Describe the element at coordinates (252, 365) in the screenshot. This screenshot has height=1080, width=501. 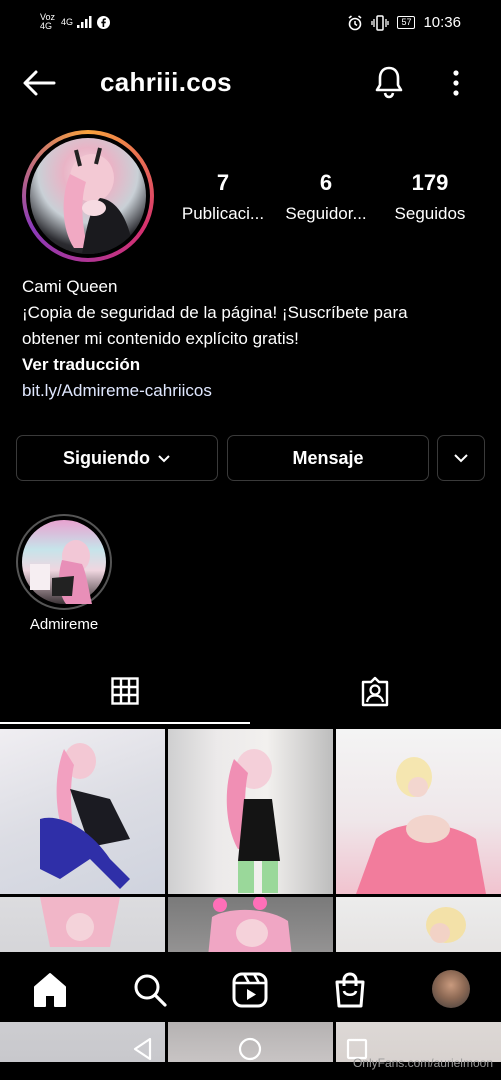
I see `see-translation-link: Ver traducción` at that location.